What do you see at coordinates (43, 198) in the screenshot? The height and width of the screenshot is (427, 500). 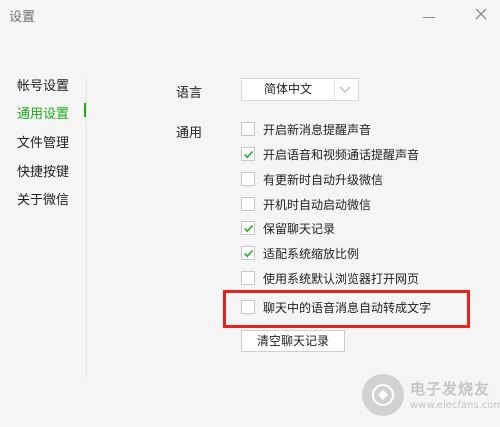 I see `sidebar-item-about: 关于微信` at bounding box center [43, 198].